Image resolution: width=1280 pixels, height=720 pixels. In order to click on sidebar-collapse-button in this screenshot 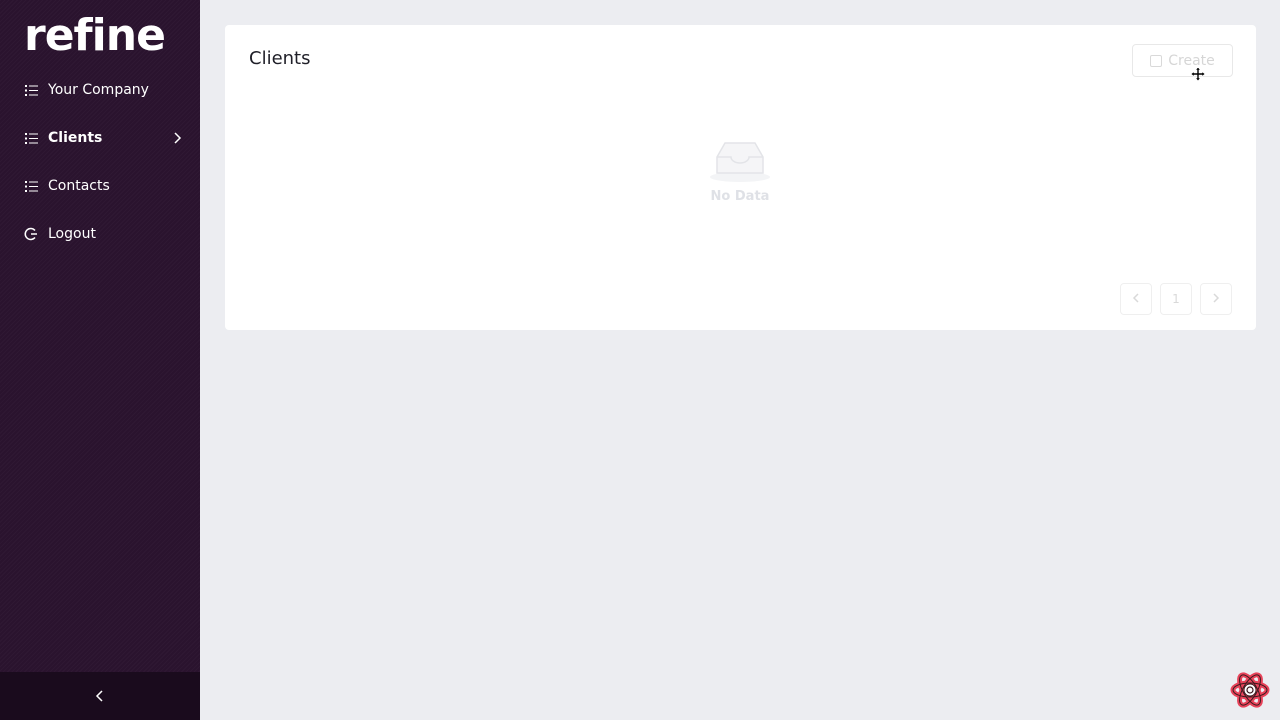, I will do `click(100, 696)`.